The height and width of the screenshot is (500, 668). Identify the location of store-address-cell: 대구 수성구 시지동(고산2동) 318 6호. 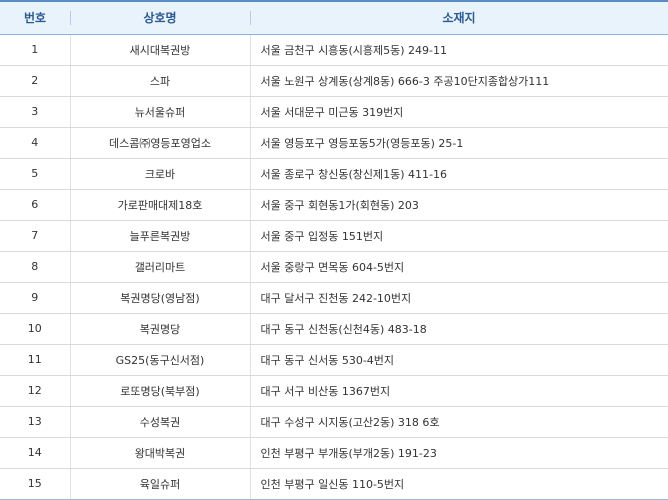
(458, 422).